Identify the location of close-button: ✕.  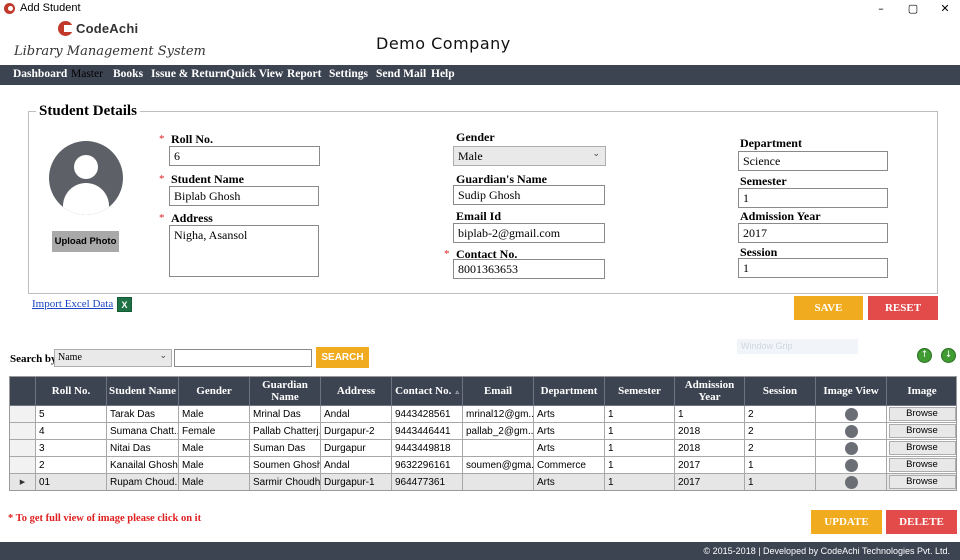
(945, 9).